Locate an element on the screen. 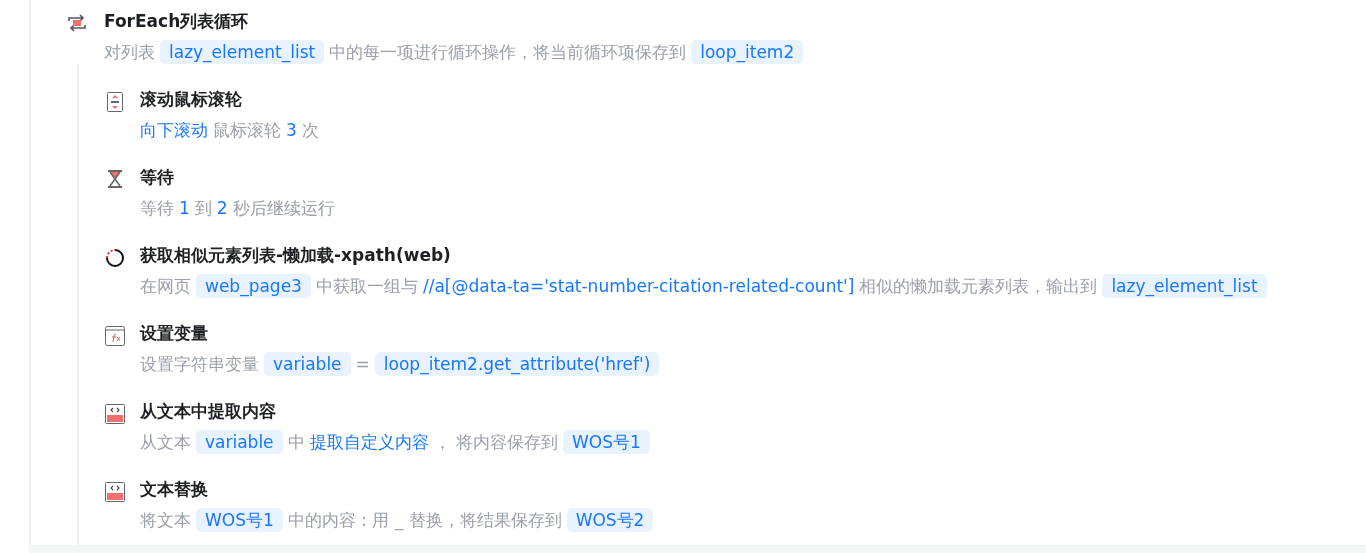  variable-tag: loop_item2 is located at coordinates (747, 52).